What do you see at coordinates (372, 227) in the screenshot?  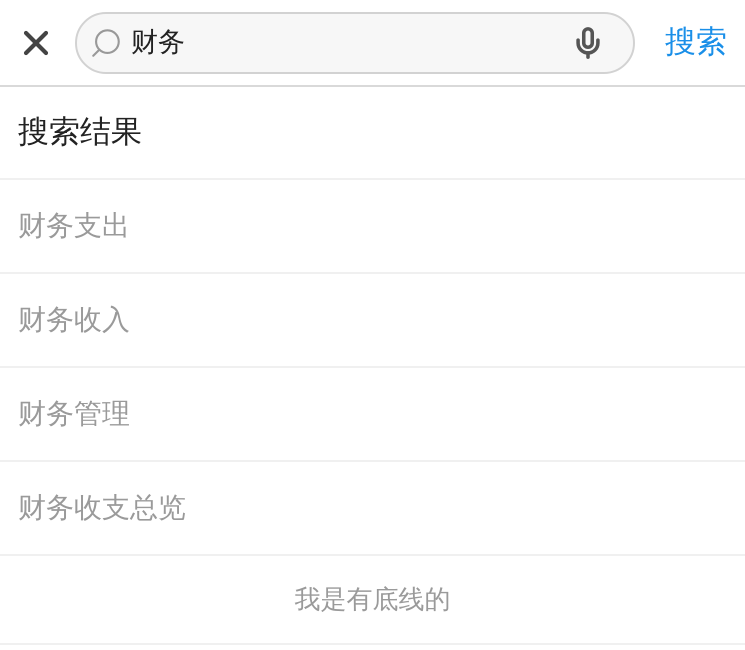 I see `result-item: 财务支出` at bounding box center [372, 227].